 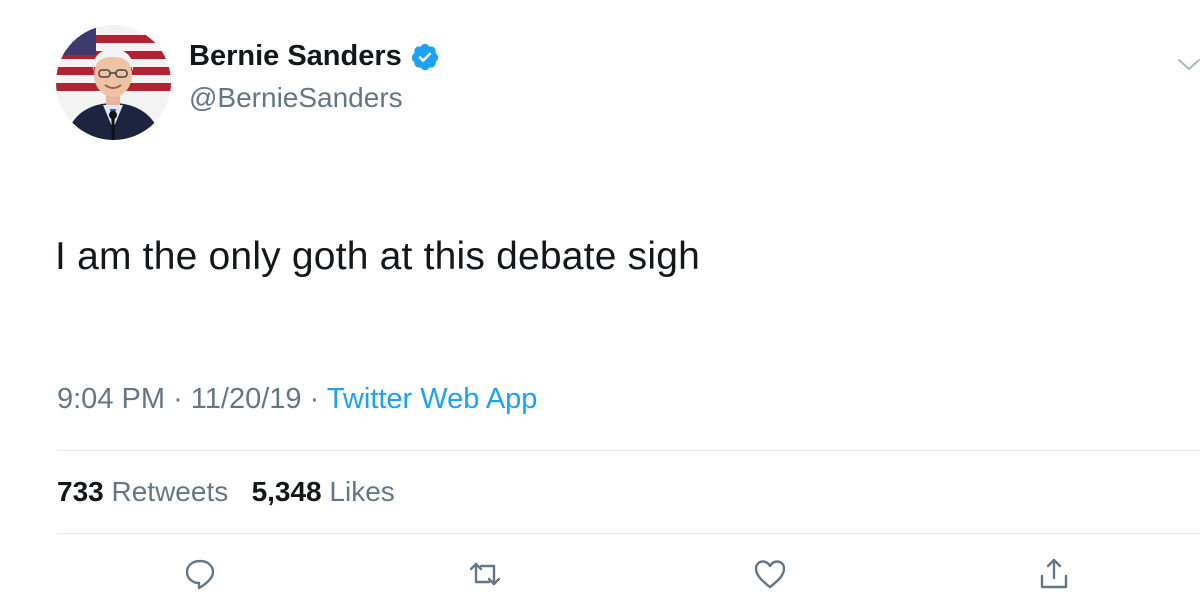 I want to click on tweet-meta: 9:04 PM · 11/20/19 · Twitter Web App, so click(x=297, y=399).